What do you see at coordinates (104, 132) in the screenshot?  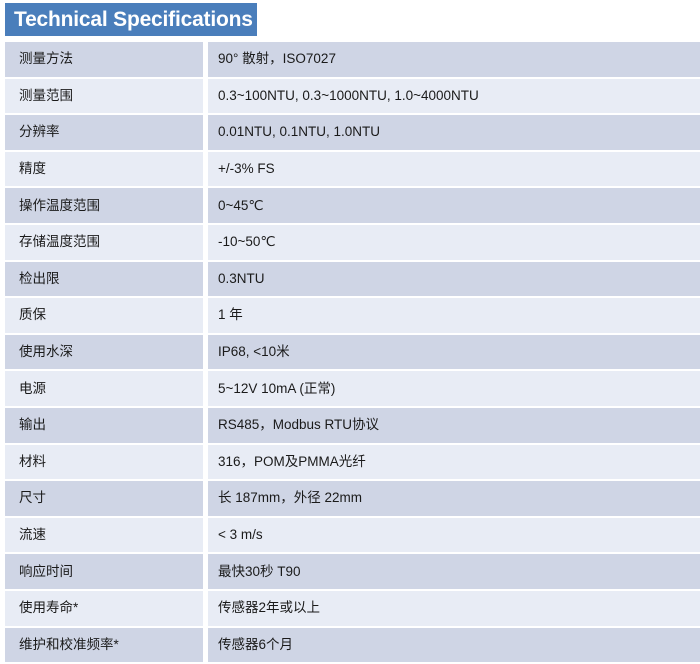 I see `spec-label: 分辨率` at bounding box center [104, 132].